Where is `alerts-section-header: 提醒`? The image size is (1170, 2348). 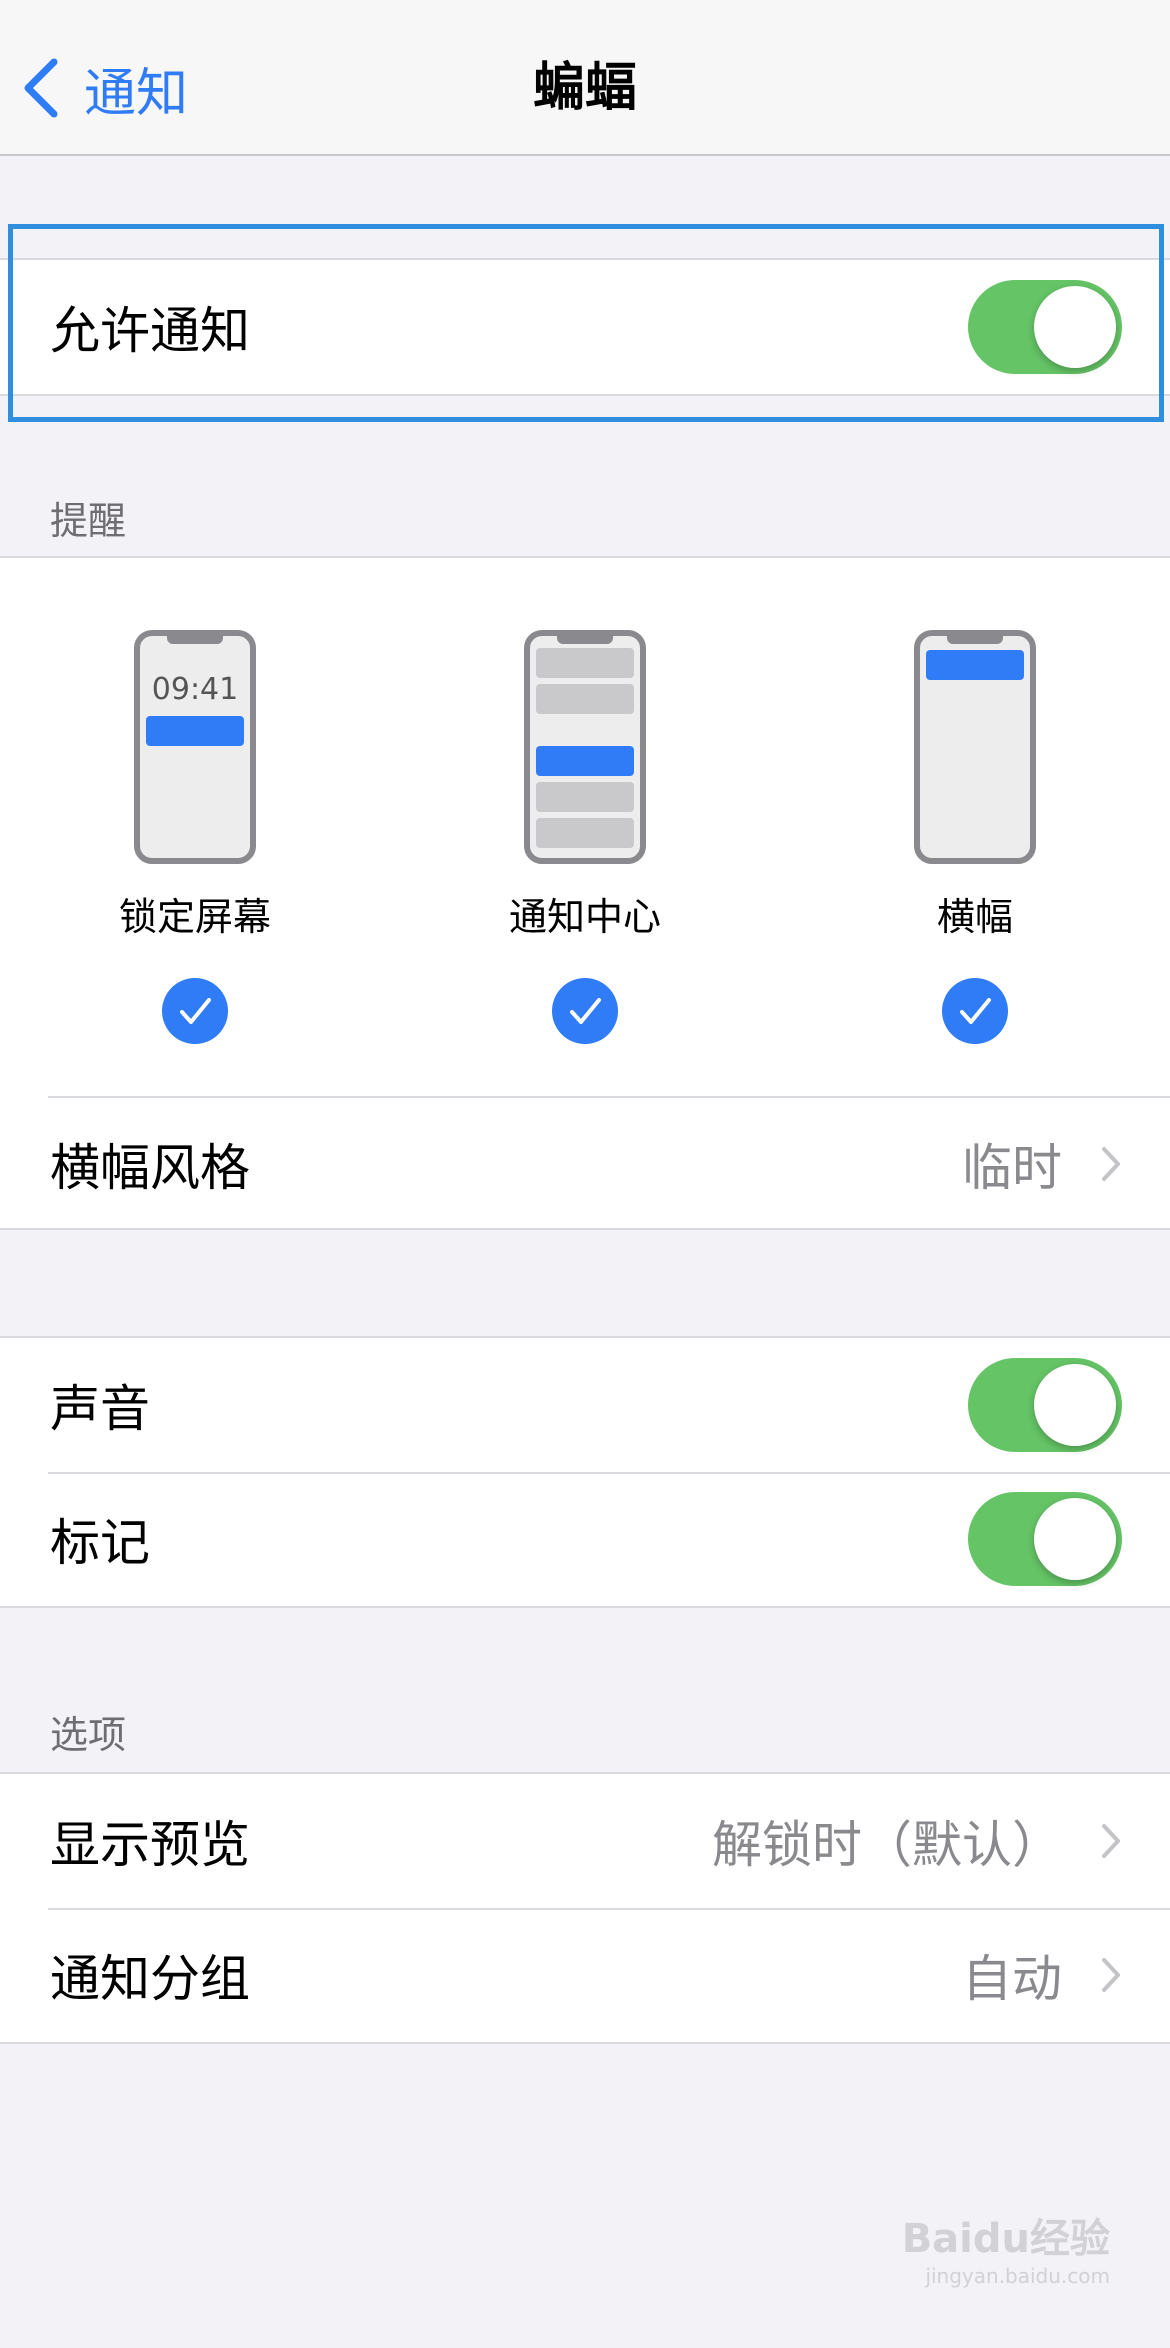
alerts-section-header: 提醒 is located at coordinates (88, 521).